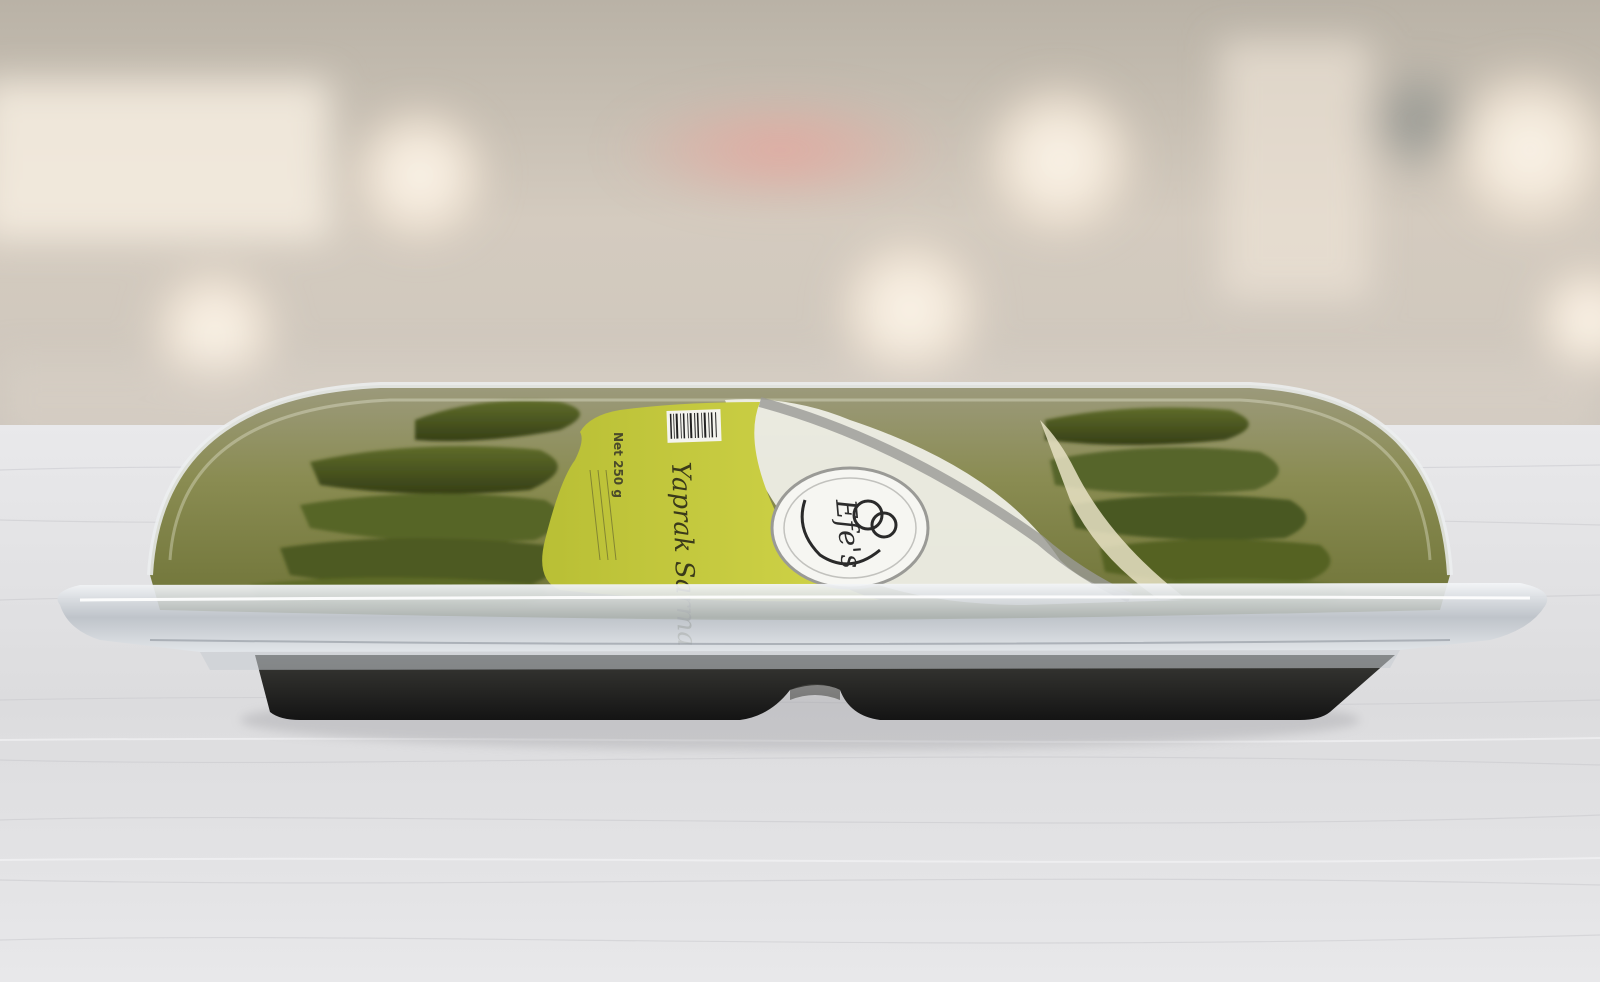 The image size is (1600, 982). I want to click on barcode-icon, so click(694, 426).